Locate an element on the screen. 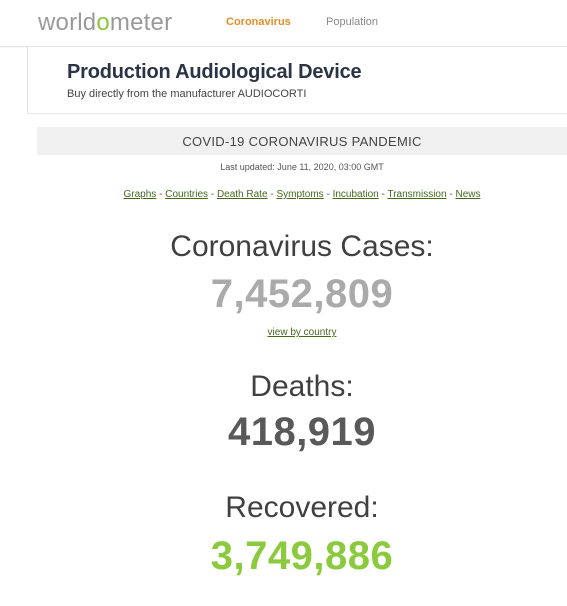  worldometer-logo: worldometer is located at coordinates (105, 23).